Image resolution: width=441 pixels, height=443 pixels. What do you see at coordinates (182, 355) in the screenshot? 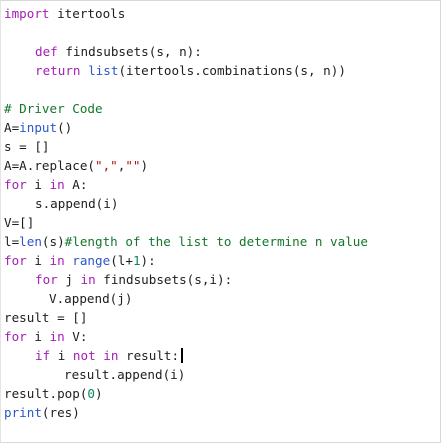
I see `text-cursor` at bounding box center [182, 355].